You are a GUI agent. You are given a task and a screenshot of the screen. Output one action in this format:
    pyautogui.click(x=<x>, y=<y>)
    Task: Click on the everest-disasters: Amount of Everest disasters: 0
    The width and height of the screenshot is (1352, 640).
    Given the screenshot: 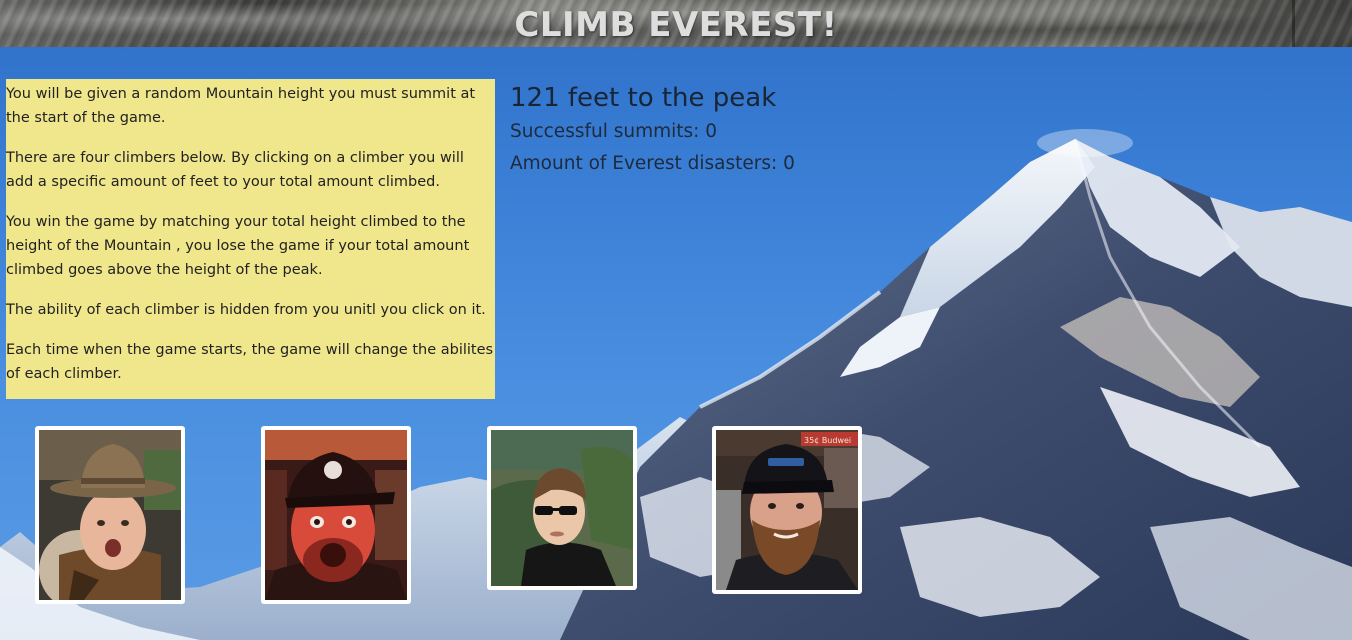 What is the action you would take?
    pyautogui.click(x=652, y=163)
    